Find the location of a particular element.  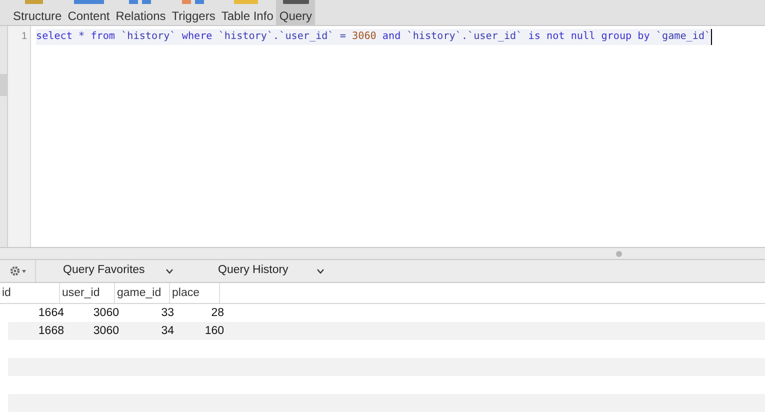

sql-query: select * from `history` where `history`.`user_id` = 3060 and `history`.`user_id` is not null group by `game_id` is located at coordinates (374, 37).